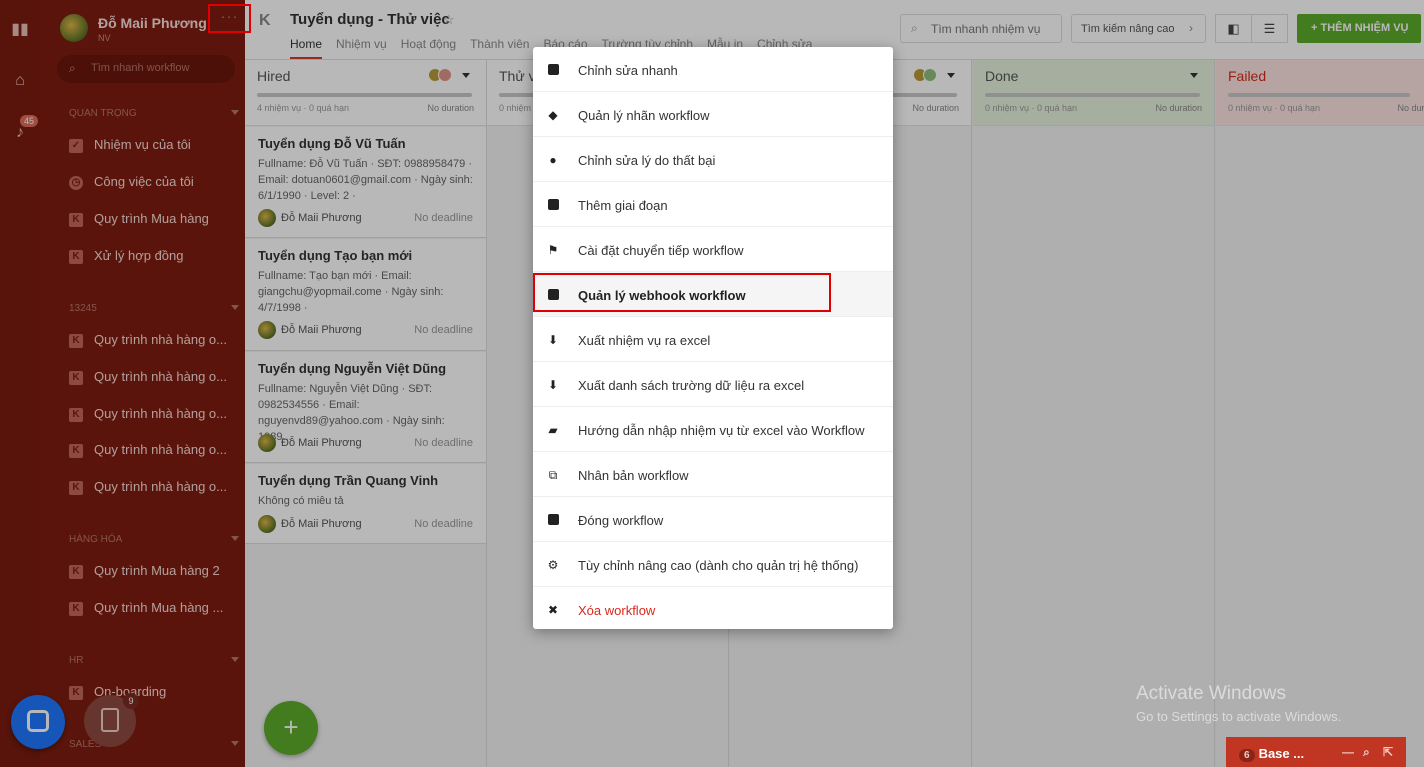 The width and height of the screenshot is (1424, 767). I want to click on search-icon: ⌕, so click(1366, 752).